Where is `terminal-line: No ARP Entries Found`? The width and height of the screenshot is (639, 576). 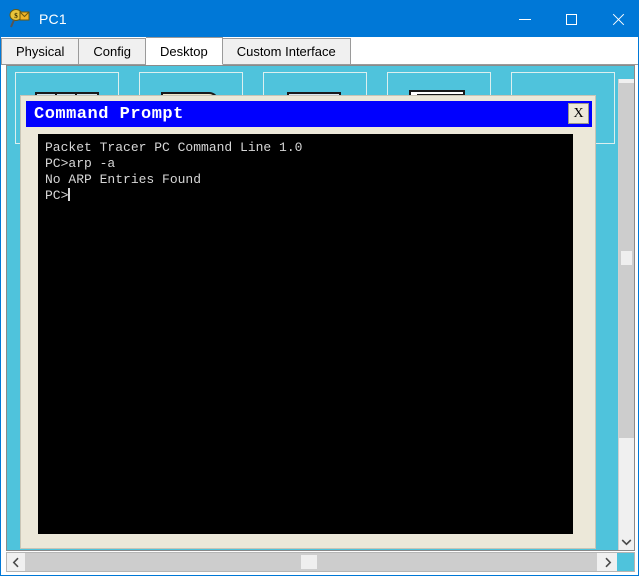 terminal-line: No ARP Entries Found is located at coordinates (123, 179).